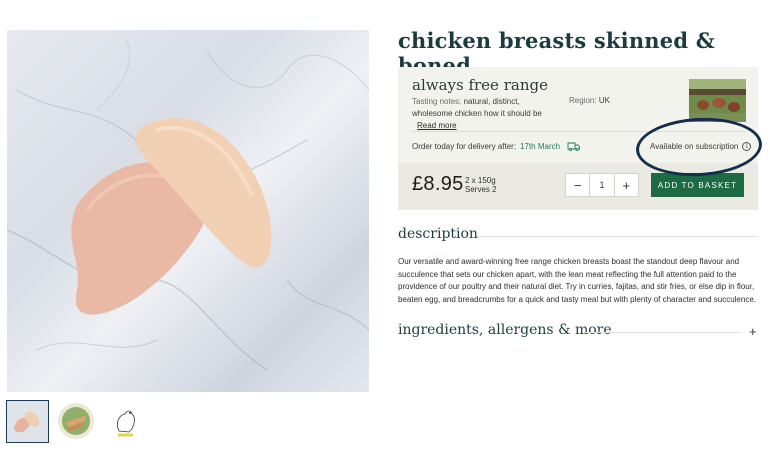 The image size is (770, 462). What do you see at coordinates (661, 332) in the screenshot?
I see `ingredients-divider` at bounding box center [661, 332].